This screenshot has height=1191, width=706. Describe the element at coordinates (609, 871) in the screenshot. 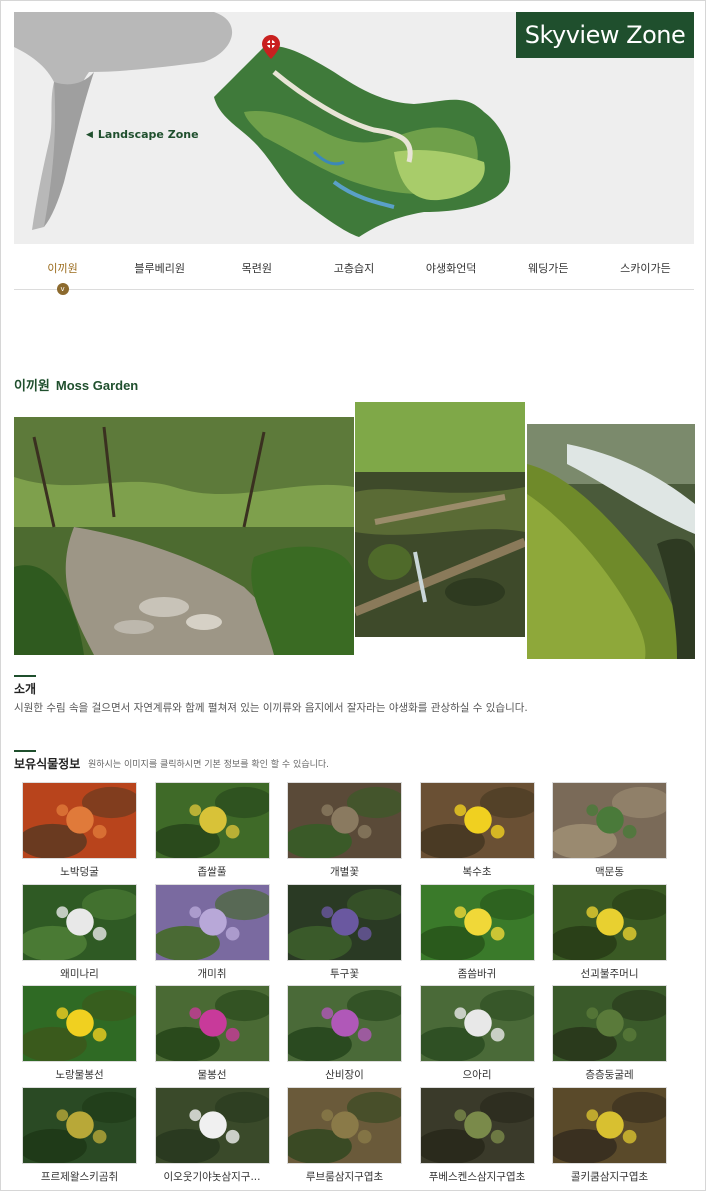

I see `plant-name: 맥문동` at that location.